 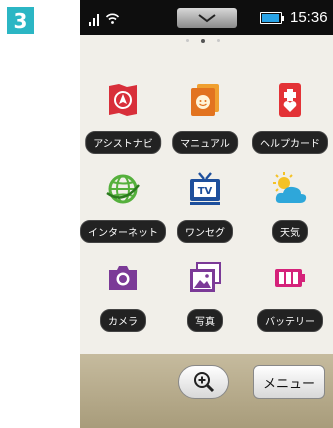 I want to click on photos-icon, so click(x=205, y=277).